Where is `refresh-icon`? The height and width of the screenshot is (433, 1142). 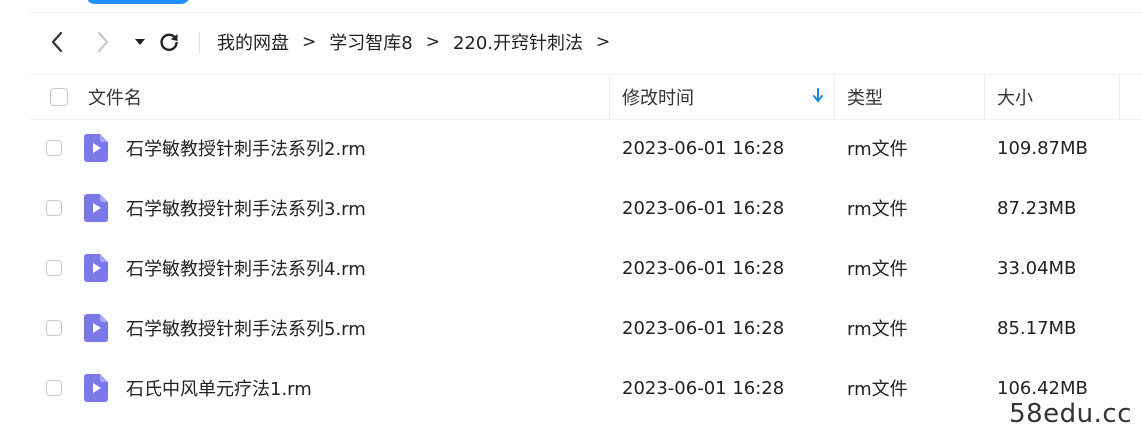
refresh-icon is located at coordinates (169, 42).